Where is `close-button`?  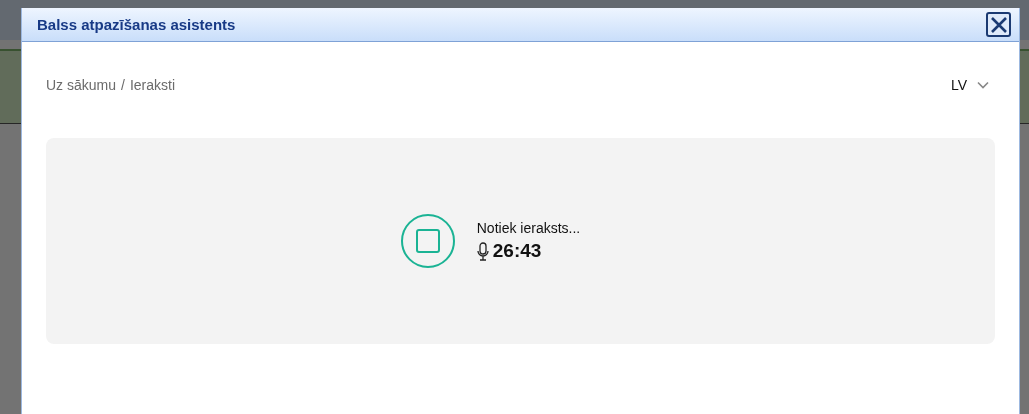
close-button is located at coordinates (998, 24).